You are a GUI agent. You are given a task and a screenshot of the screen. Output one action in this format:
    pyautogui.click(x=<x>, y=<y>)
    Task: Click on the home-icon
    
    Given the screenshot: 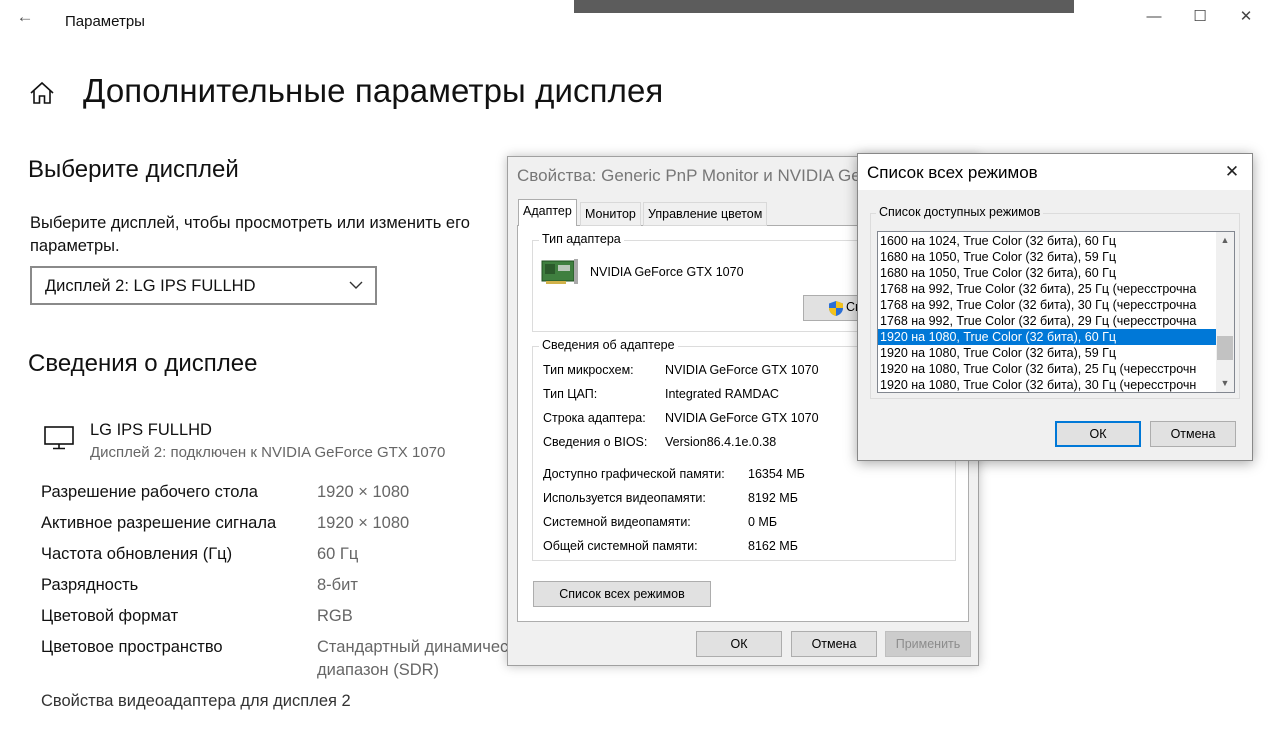 What is the action you would take?
    pyautogui.click(x=42, y=93)
    